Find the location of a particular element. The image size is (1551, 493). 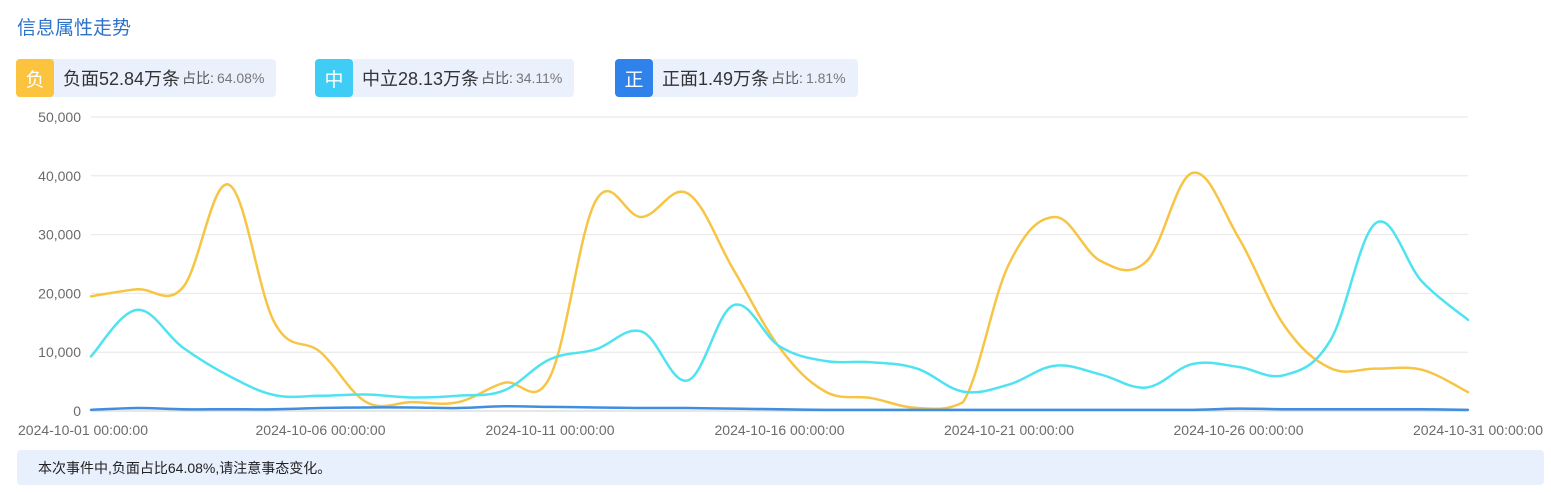

legend-positive: 正 正面1.49万条 占比: 1.81% is located at coordinates (736, 78).